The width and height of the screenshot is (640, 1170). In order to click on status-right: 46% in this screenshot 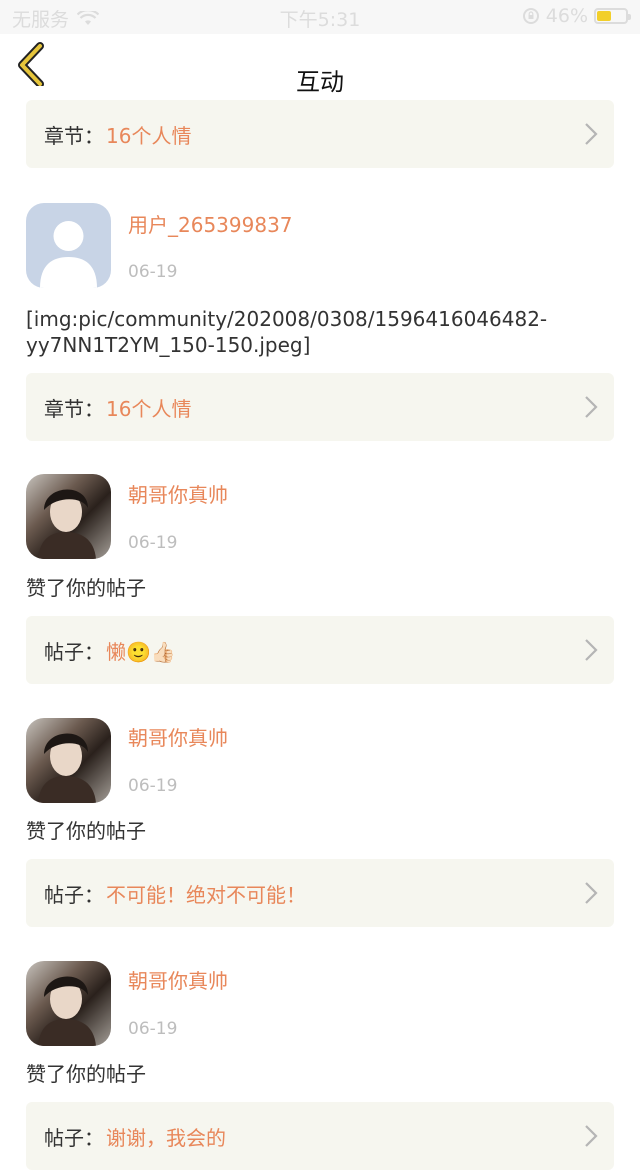, I will do `click(576, 16)`.